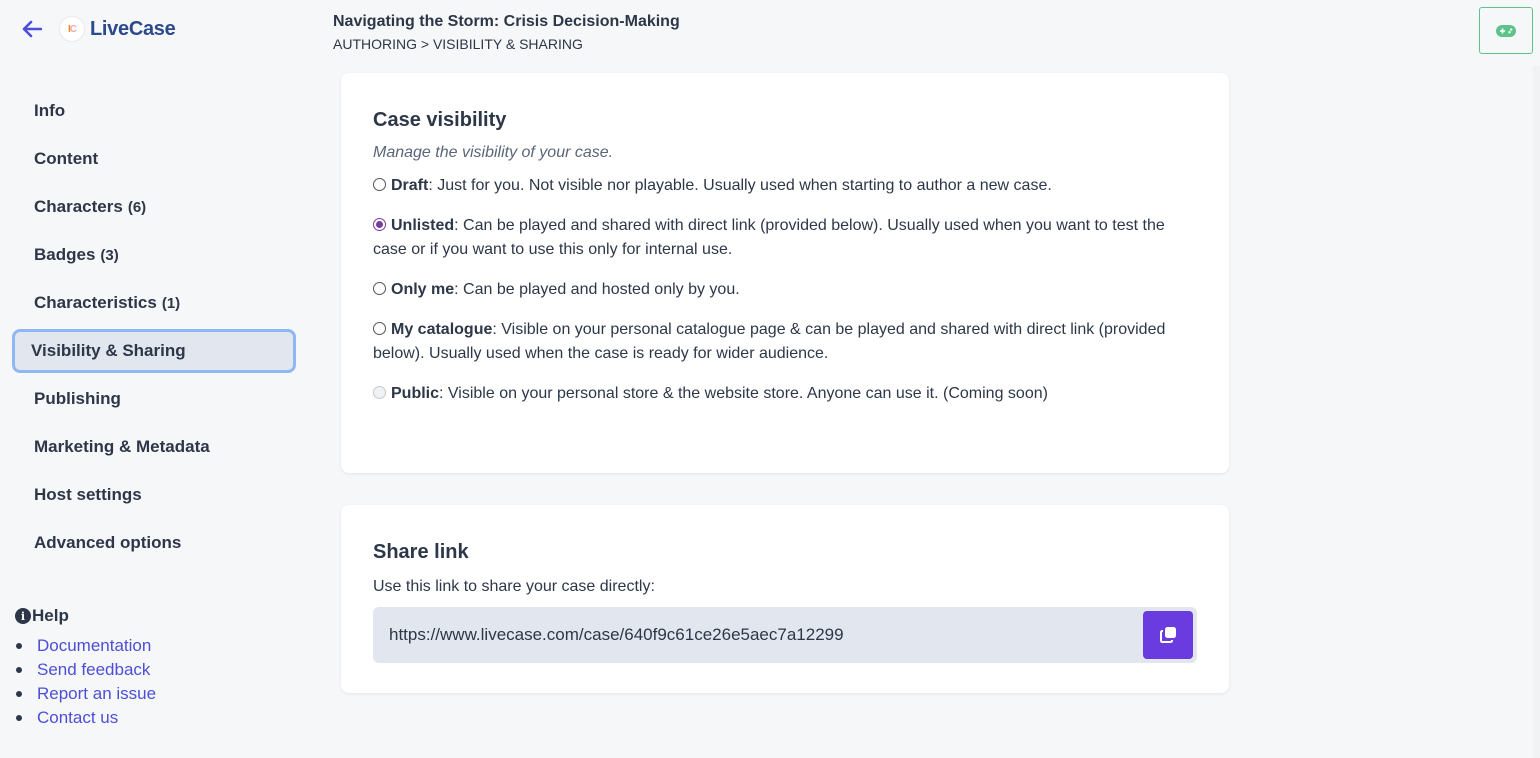 The height and width of the screenshot is (758, 1540). I want to click on card-title: Case visibility, so click(440, 120).